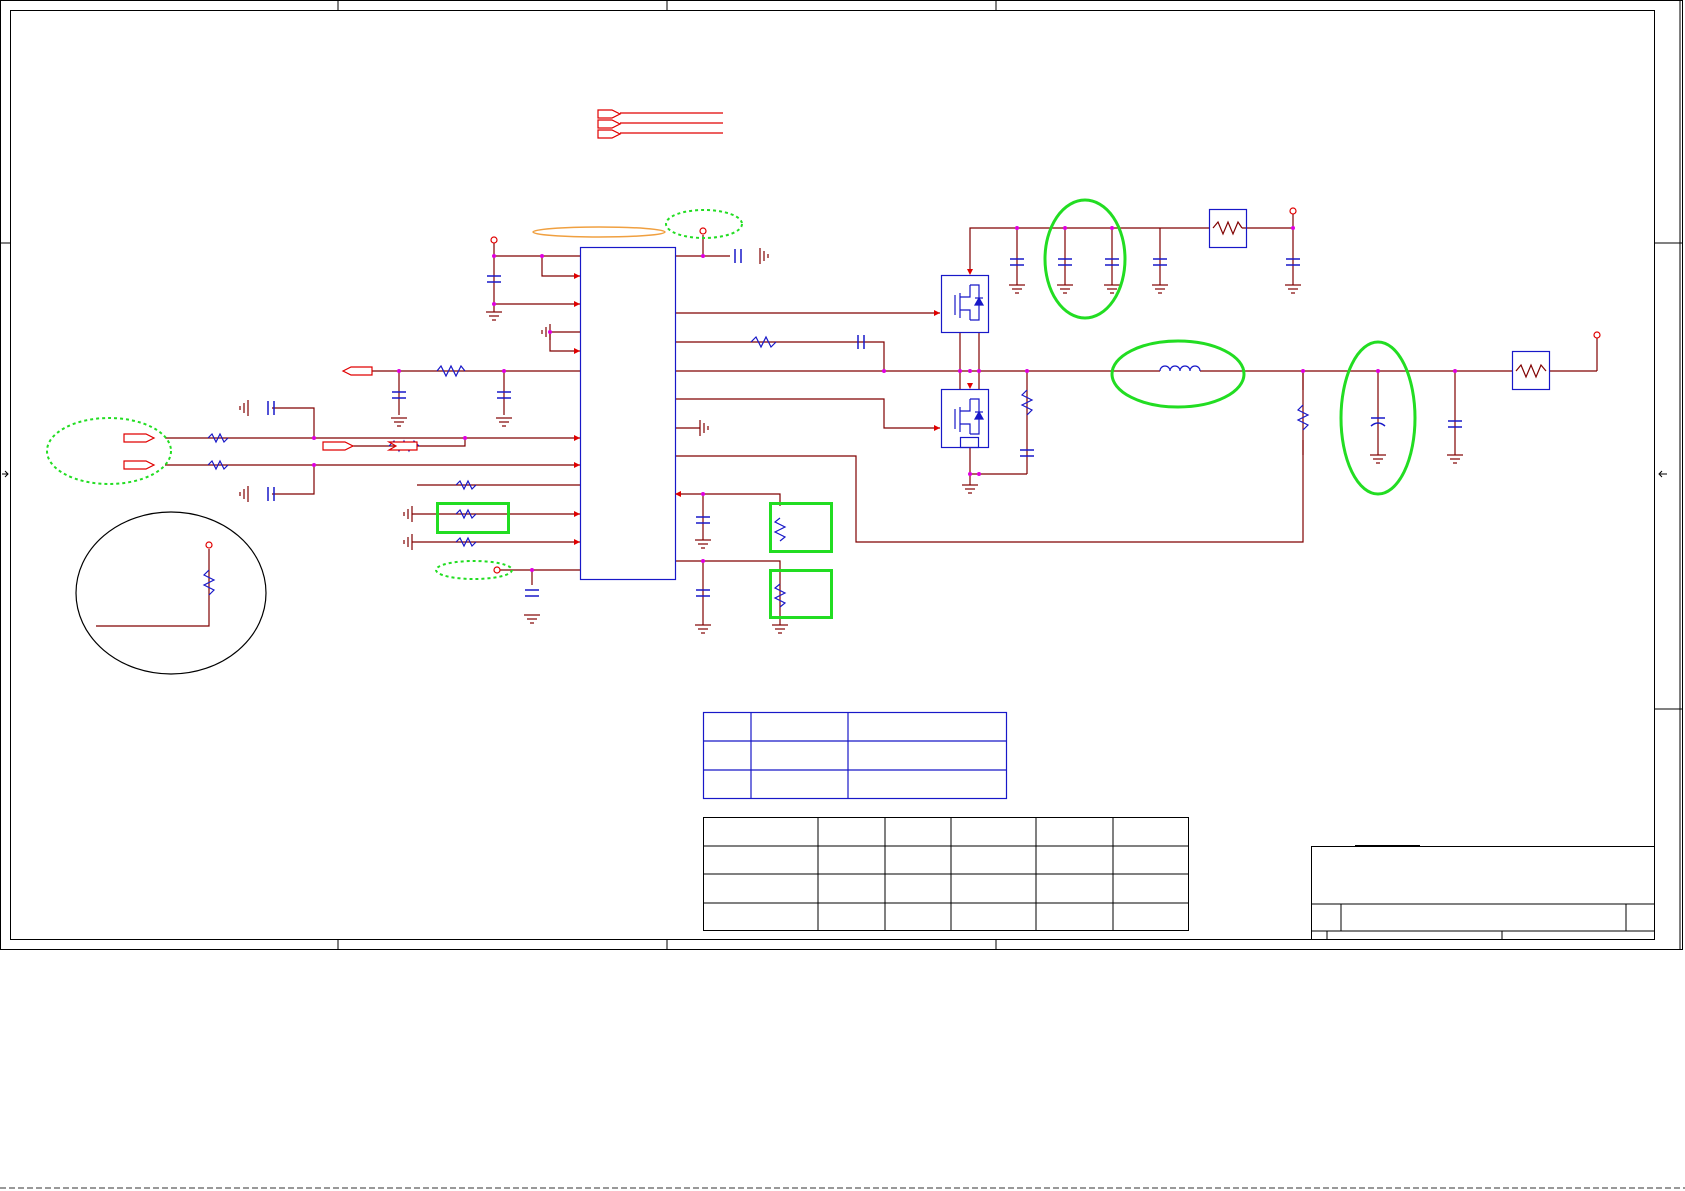  Describe the element at coordinates (855, 755) in the screenshot. I see `option-table` at that location.